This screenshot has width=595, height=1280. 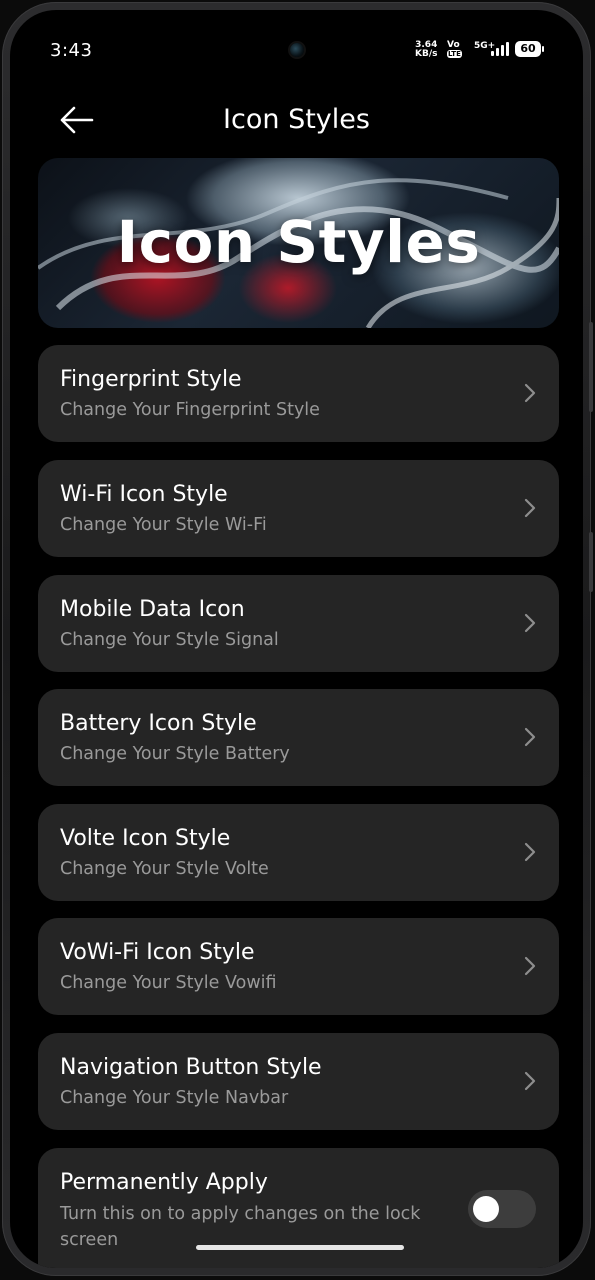 I want to click on list-item-subtitle: Change Your Style Battery, so click(x=175, y=754).